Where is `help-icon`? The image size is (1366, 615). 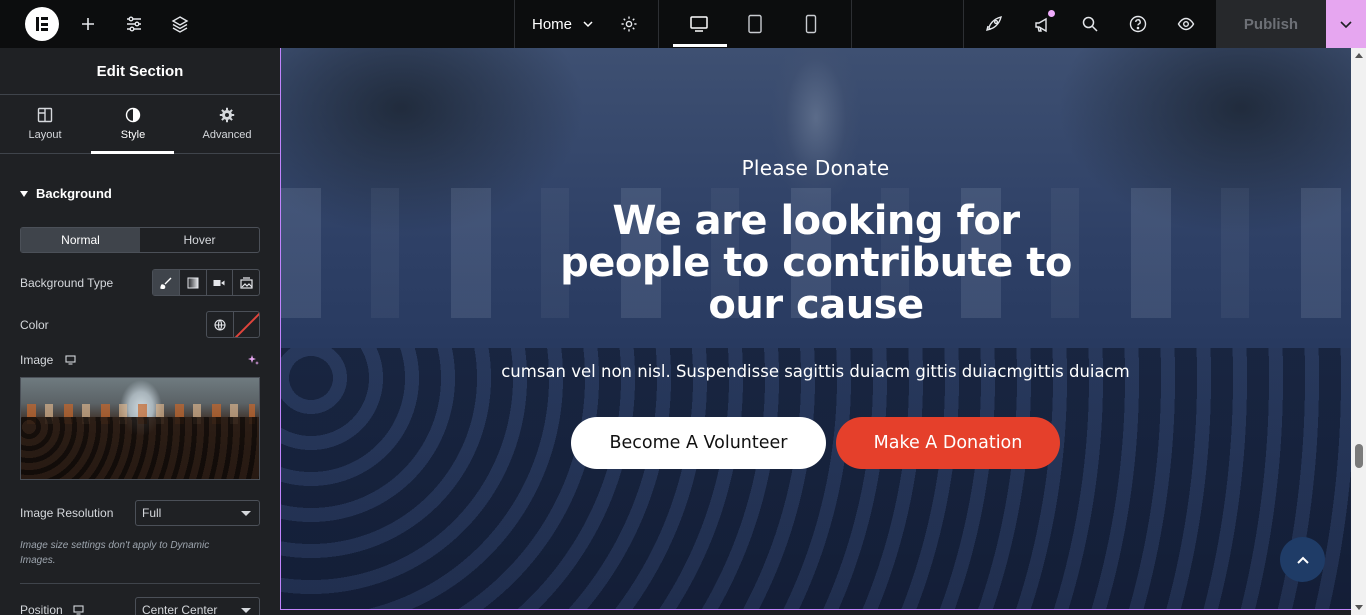
help-icon is located at coordinates (1138, 24).